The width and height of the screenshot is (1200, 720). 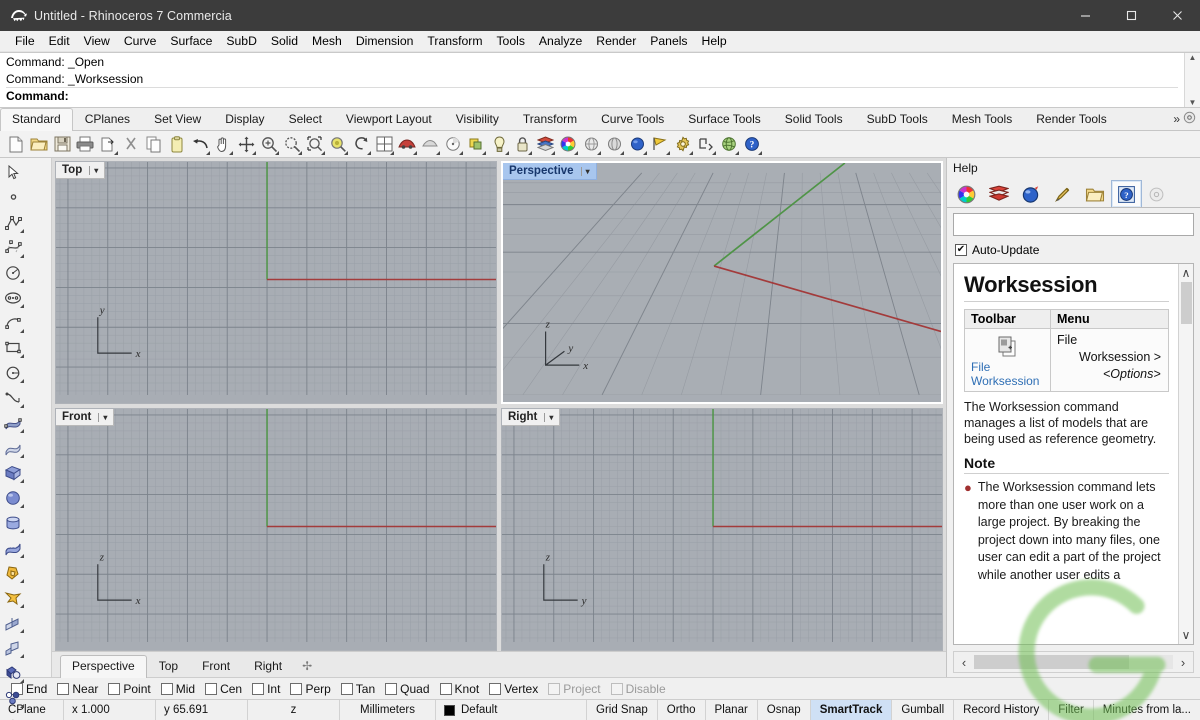 What do you see at coordinates (13, 547) in the screenshot?
I see `subd-box-icon` at bounding box center [13, 547].